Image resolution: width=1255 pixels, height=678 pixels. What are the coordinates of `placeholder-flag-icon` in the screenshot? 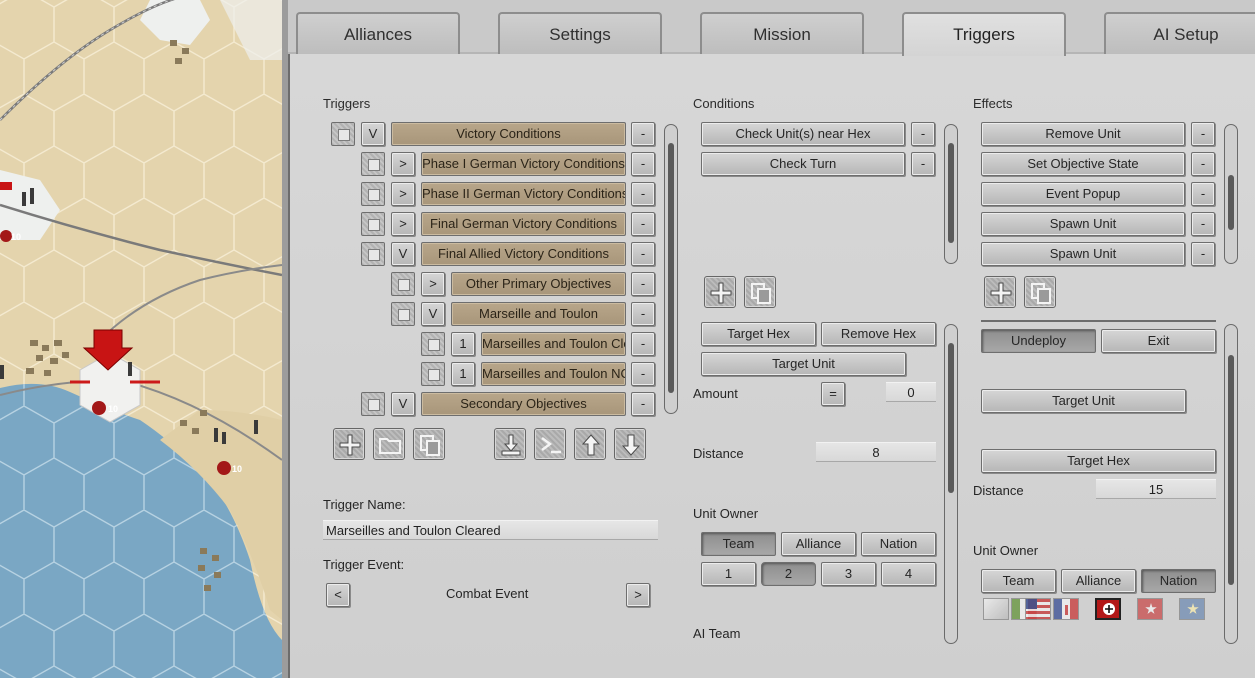 It's located at (996, 609).